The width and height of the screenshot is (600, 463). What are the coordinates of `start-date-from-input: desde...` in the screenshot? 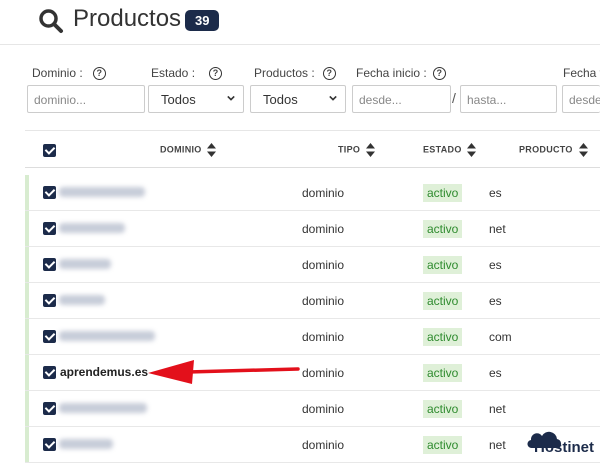 It's located at (401, 99).